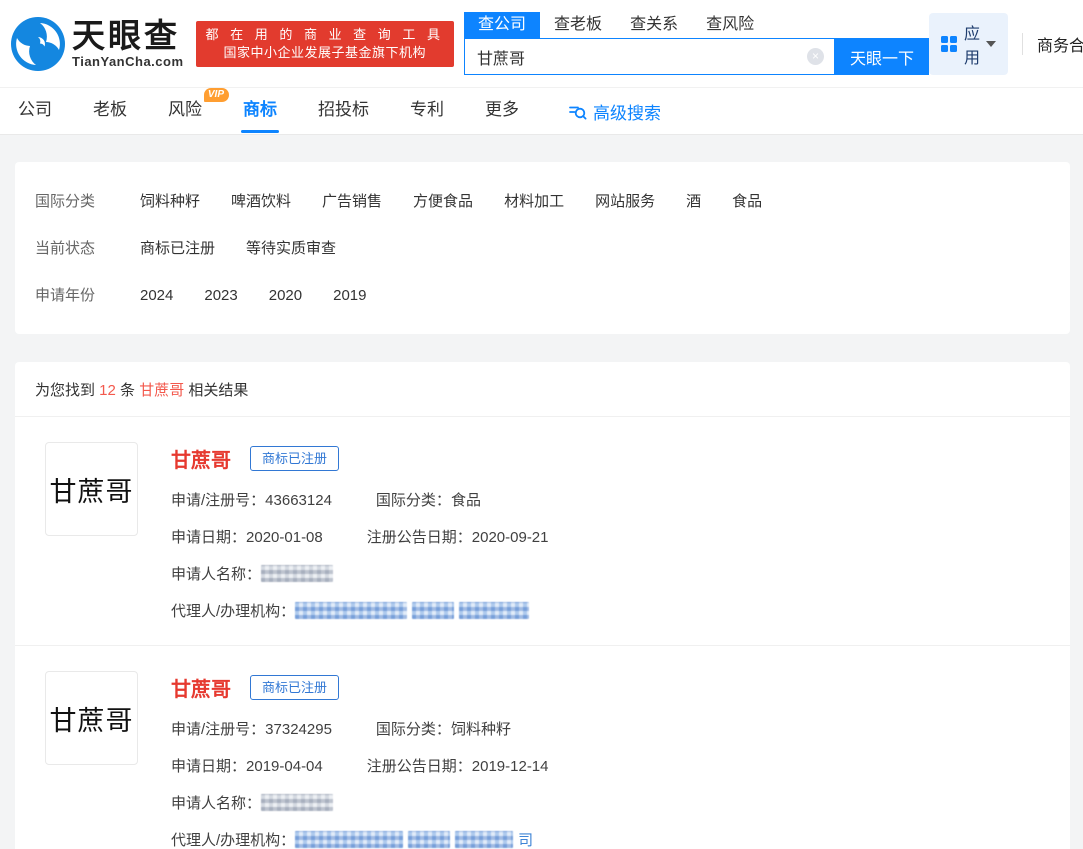 This screenshot has height=849, width=1083. What do you see at coordinates (747, 202) in the screenshot?
I see `filter-option: 食品` at bounding box center [747, 202].